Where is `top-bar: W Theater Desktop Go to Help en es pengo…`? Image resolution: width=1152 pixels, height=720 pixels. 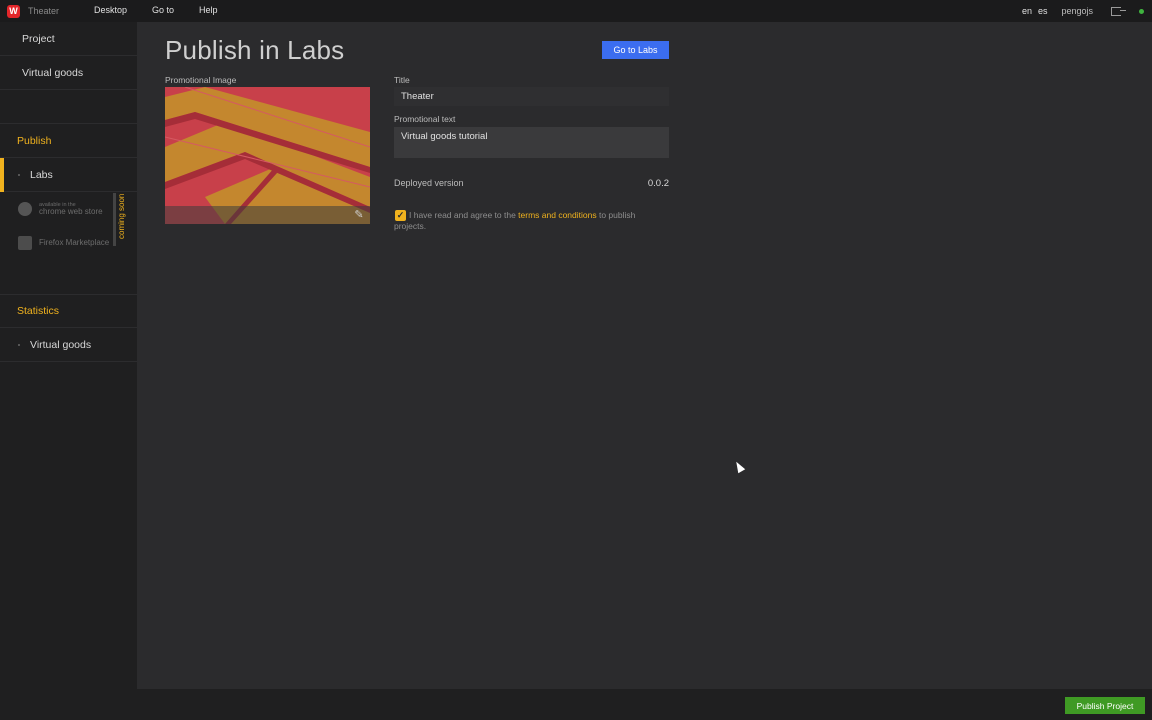
top-bar: W Theater Desktop Go to Help en es pengo… is located at coordinates (576, 11).